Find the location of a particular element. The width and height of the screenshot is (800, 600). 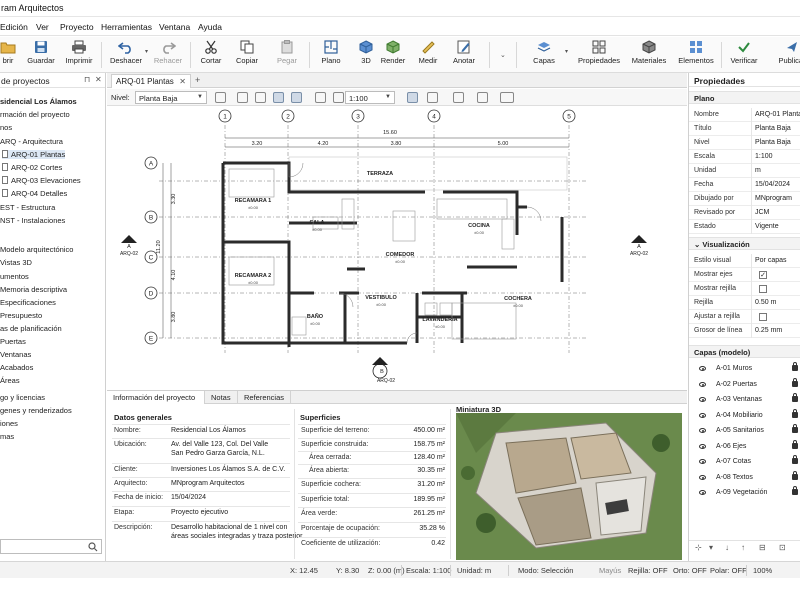

scale-select: 1:100 ▼ is located at coordinates (370, 97).